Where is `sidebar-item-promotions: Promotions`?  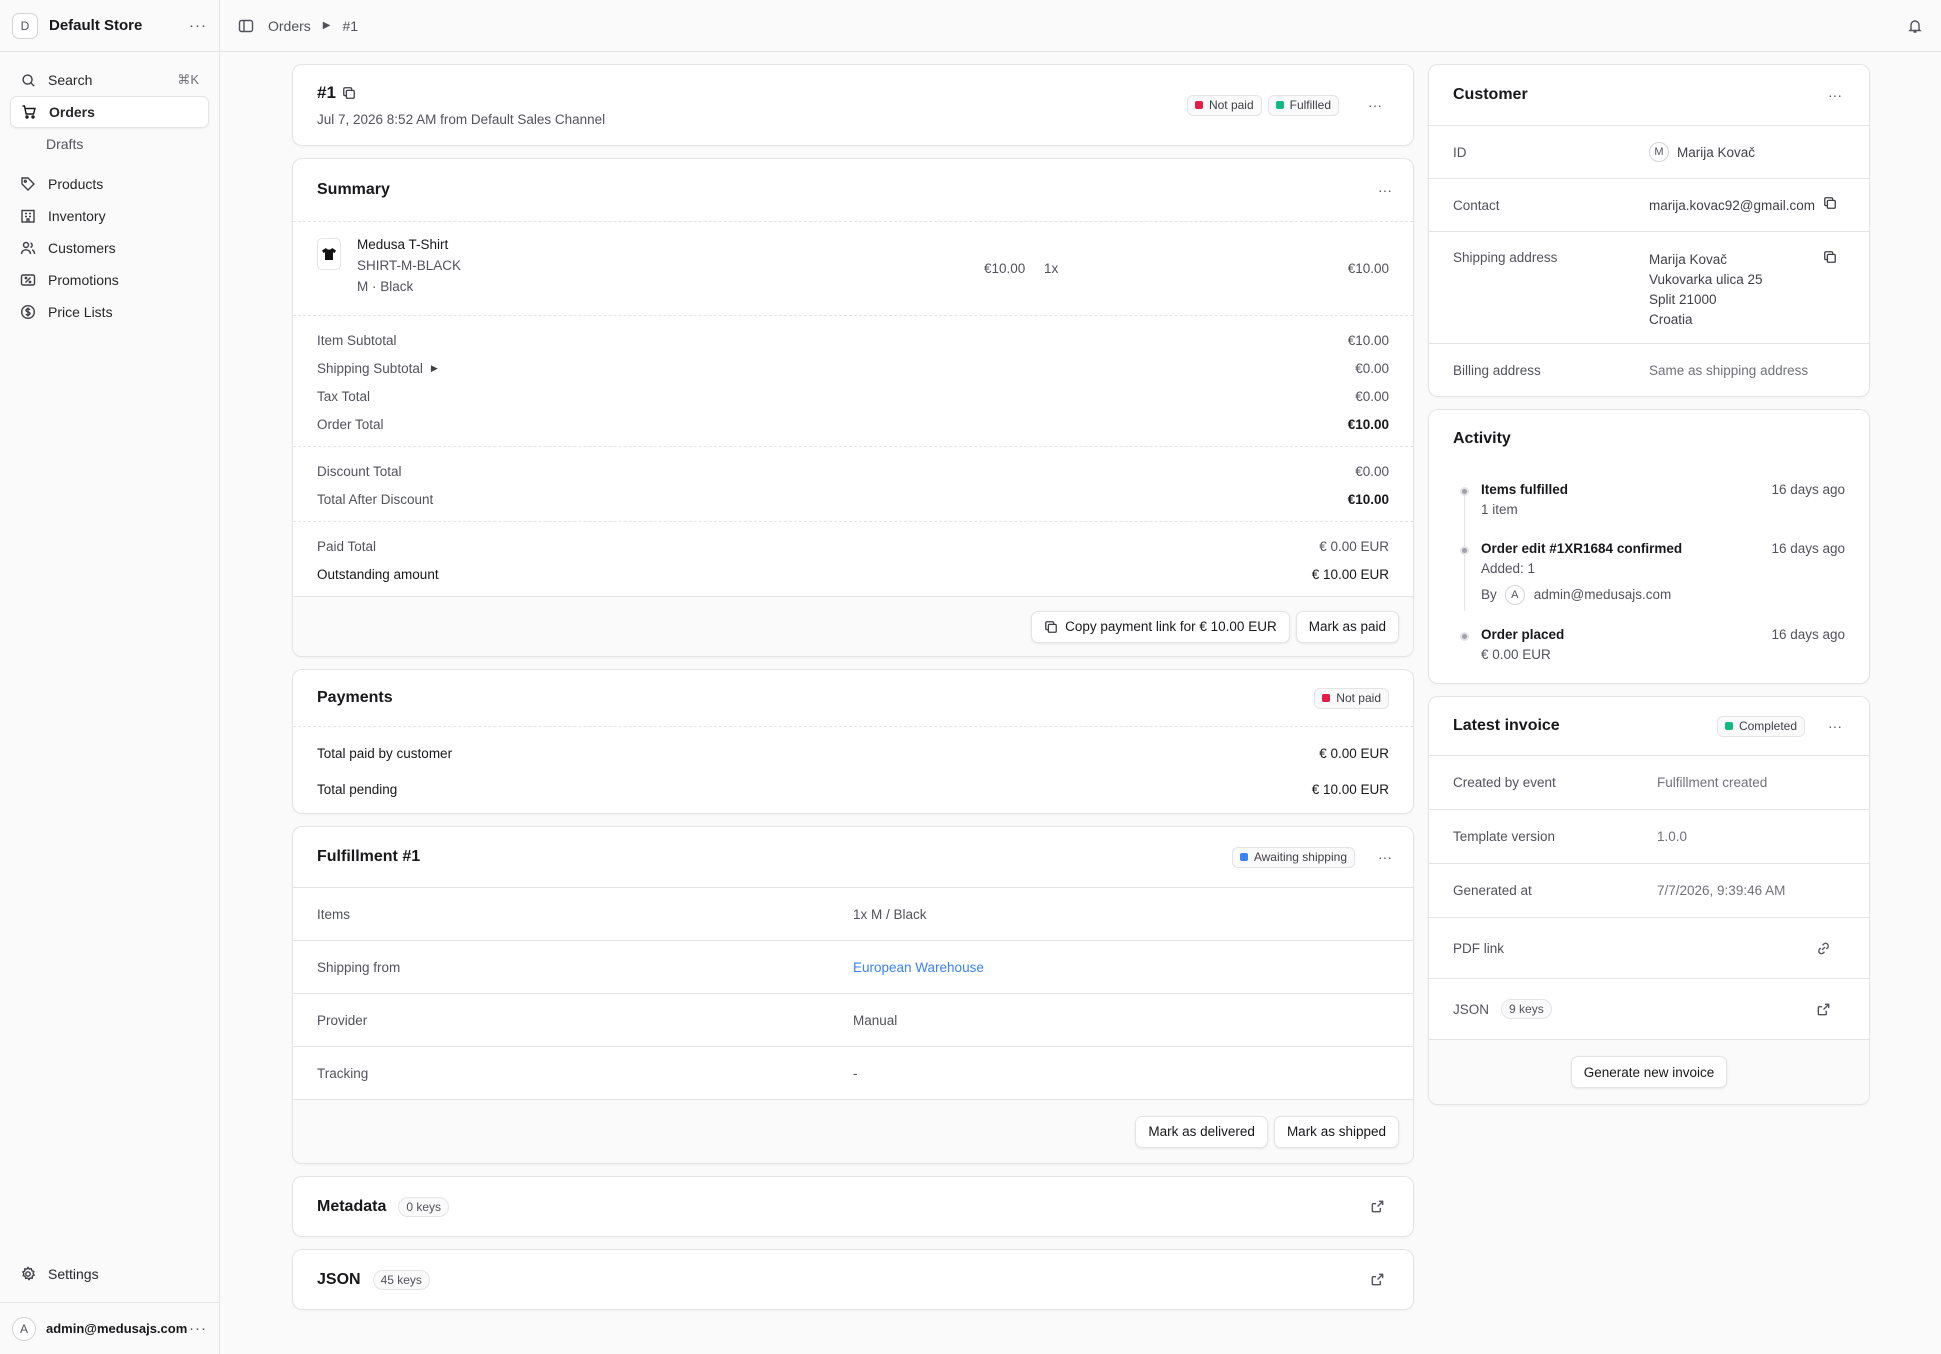
sidebar-item-promotions: Promotions is located at coordinates (109, 280).